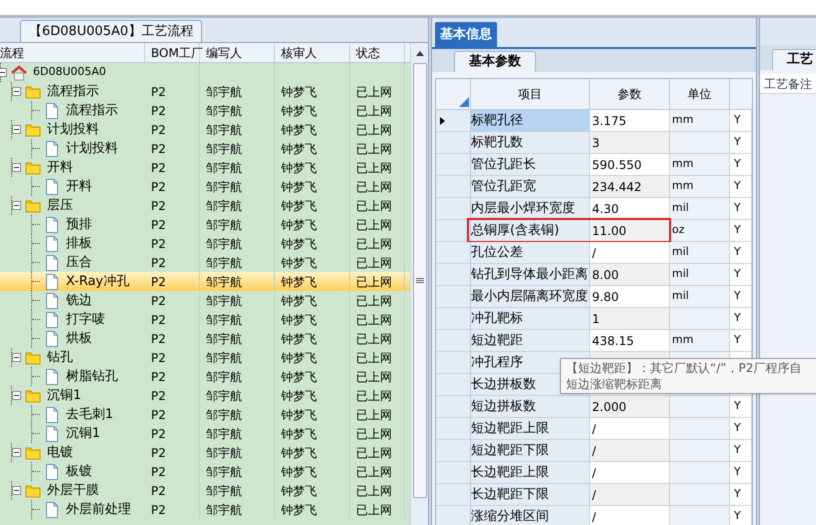 The image size is (816, 525). Describe the element at coordinates (510, 429) in the screenshot. I see `table-cell-text: 短边靶距上限` at that location.